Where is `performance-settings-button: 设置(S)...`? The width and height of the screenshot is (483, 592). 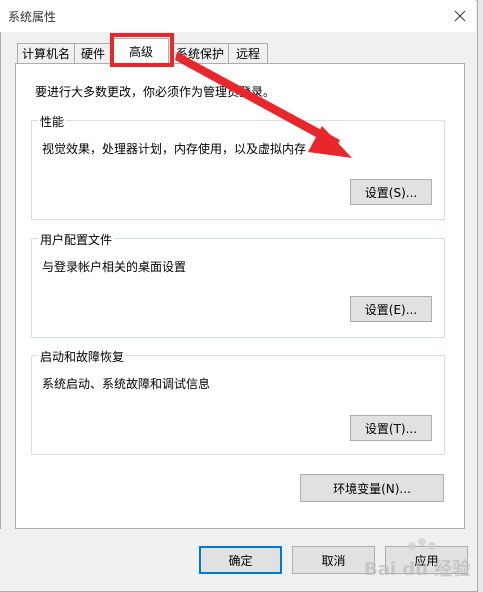 performance-settings-button: 设置(S)... is located at coordinates (391, 192).